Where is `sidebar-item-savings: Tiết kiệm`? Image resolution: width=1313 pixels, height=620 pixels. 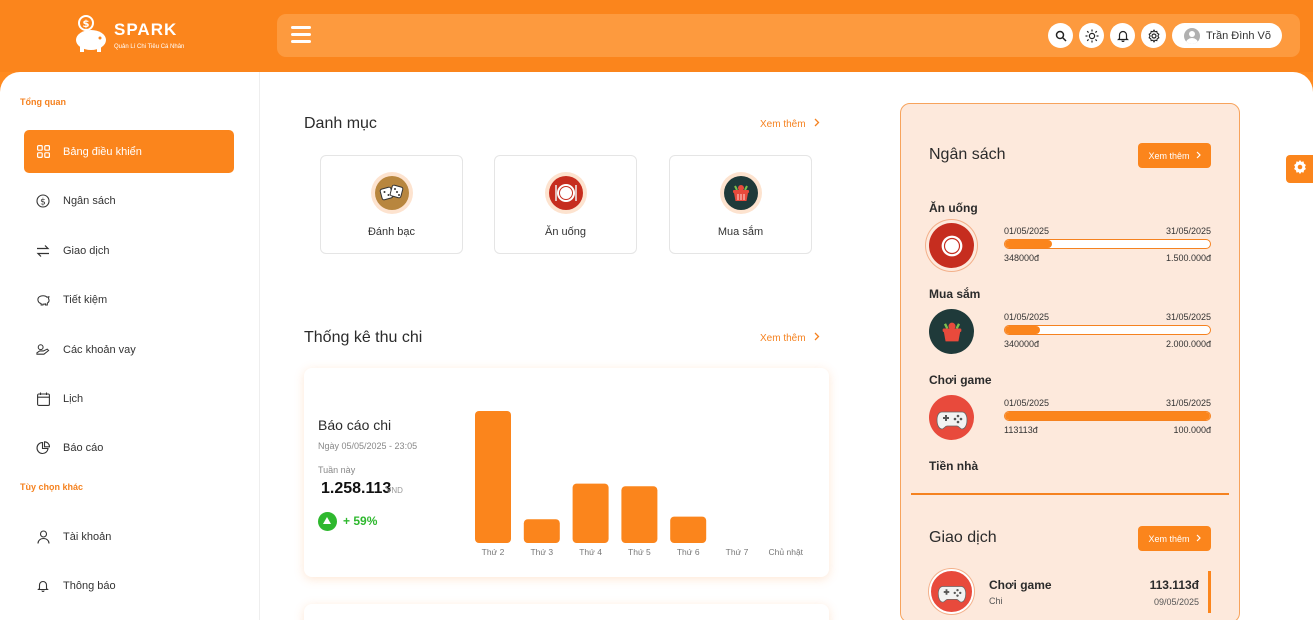
sidebar-item-savings: Tiết kiệm is located at coordinates (129, 299).